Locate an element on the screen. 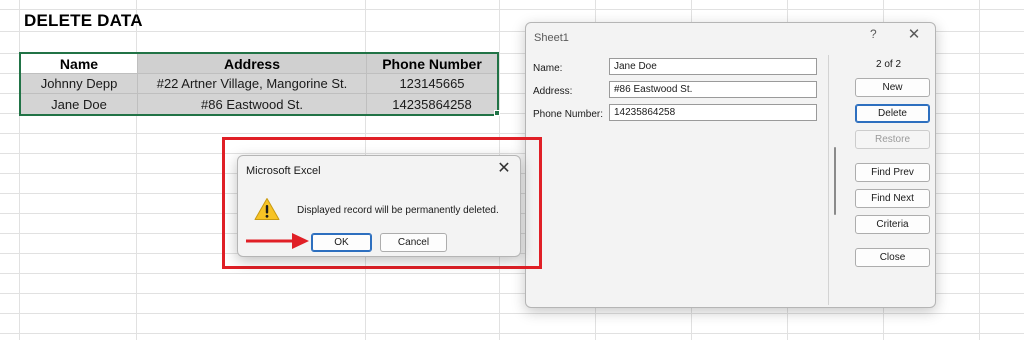 The width and height of the screenshot is (1024, 340). fill-handle is located at coordinates (497, 113).